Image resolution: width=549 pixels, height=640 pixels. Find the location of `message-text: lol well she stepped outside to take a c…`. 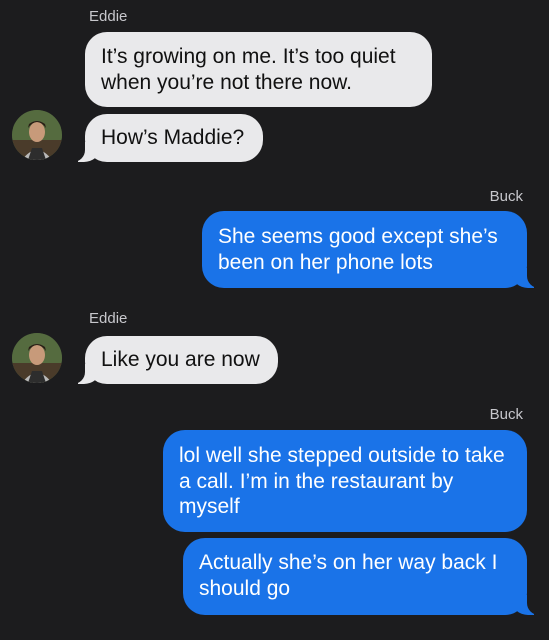

message-text: lol well she stepped outside to take a c… is located at coordinates (342, 481).